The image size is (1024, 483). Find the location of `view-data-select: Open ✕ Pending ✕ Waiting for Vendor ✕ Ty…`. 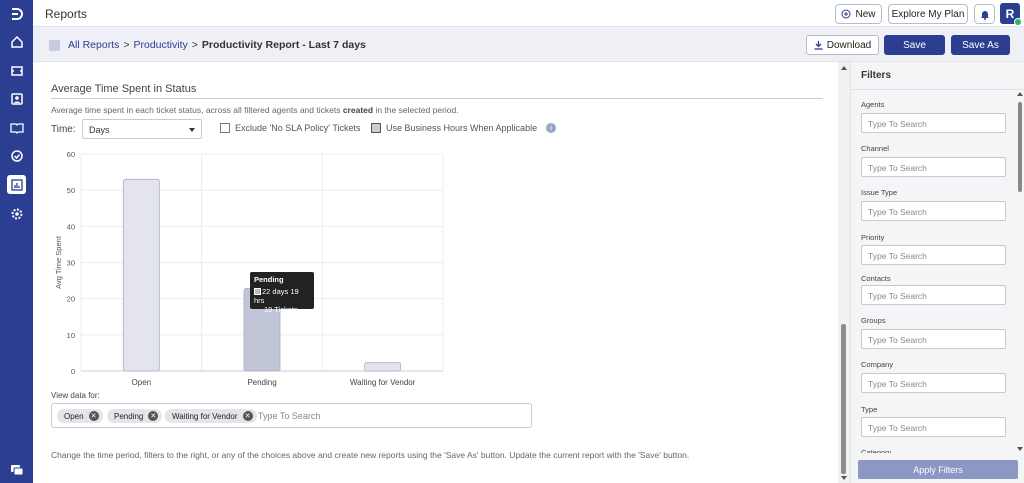

view-data-select: Open ✕ Pending ✕ Waiting for Vendor ✕ Ty… is located at coordinates (291, 415).